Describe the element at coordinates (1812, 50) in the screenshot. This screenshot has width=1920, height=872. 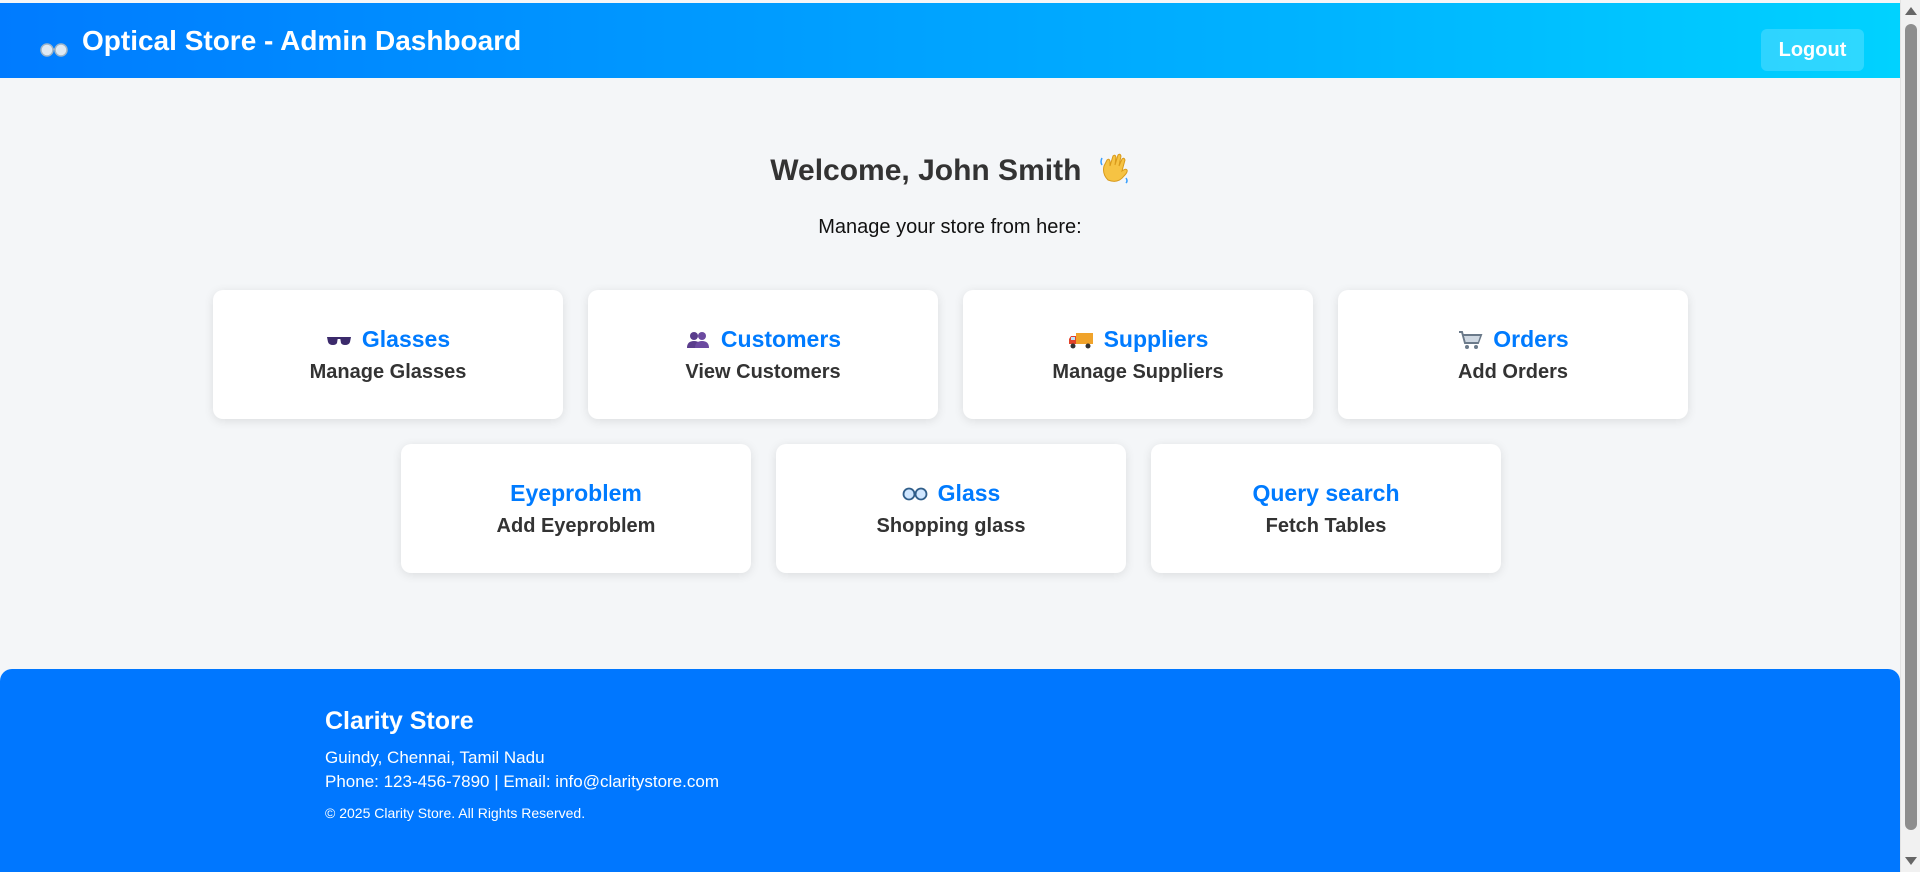
I see `logout-button: Logout` at that location.